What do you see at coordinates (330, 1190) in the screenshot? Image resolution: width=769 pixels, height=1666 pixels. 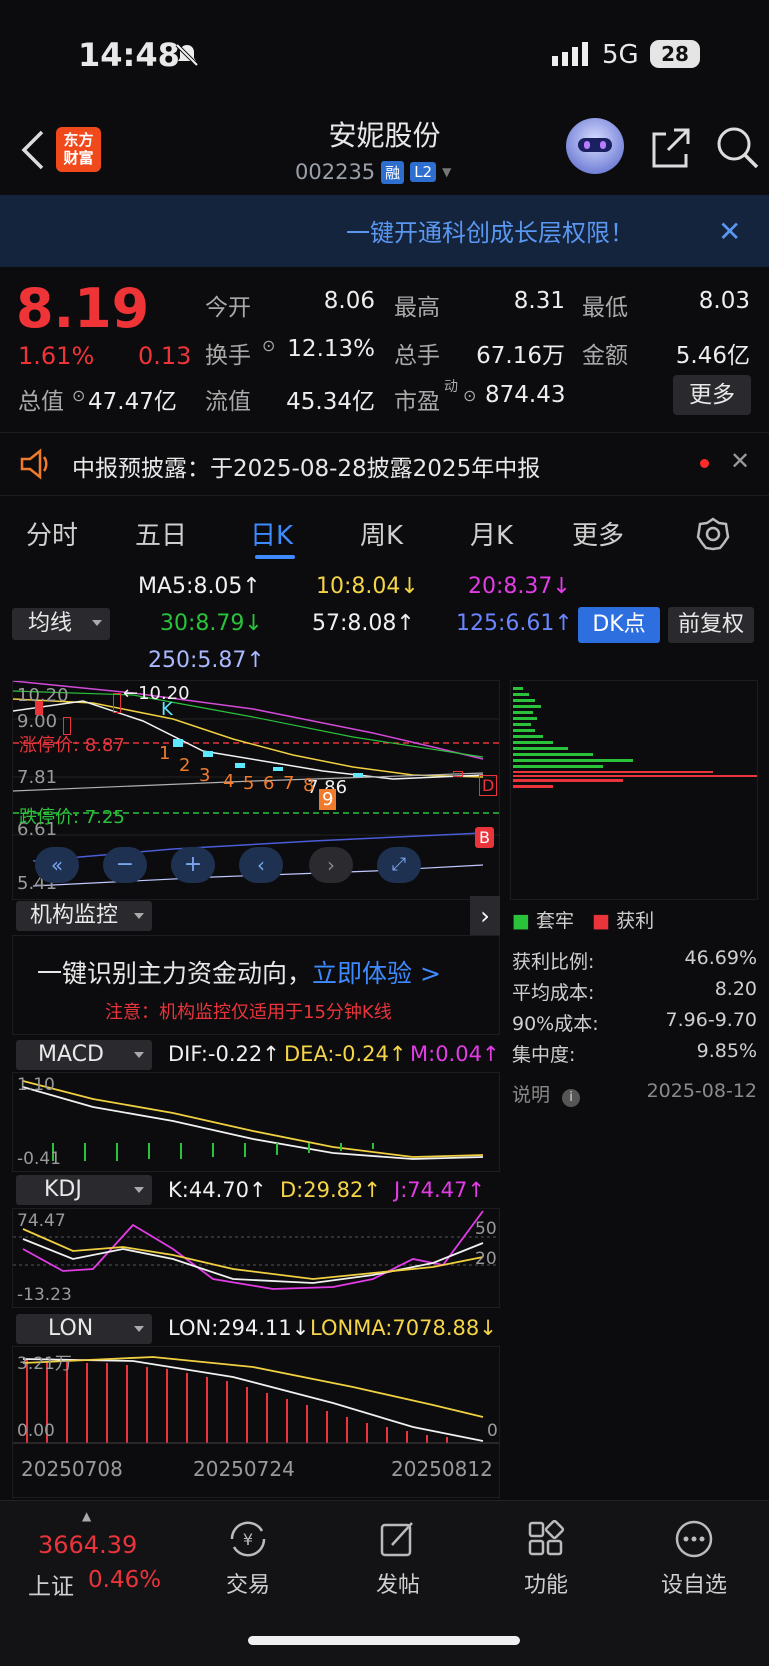 I see `kdj-d: D:29.82↑` at bounding box center [330, 1190].